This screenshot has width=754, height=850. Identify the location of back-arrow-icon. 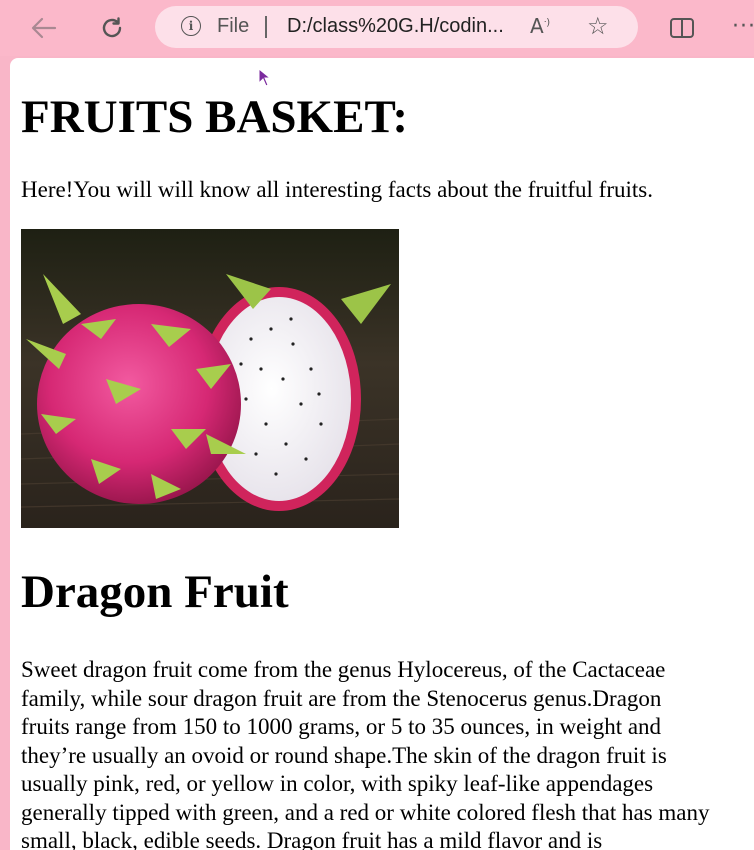
(44, 28).